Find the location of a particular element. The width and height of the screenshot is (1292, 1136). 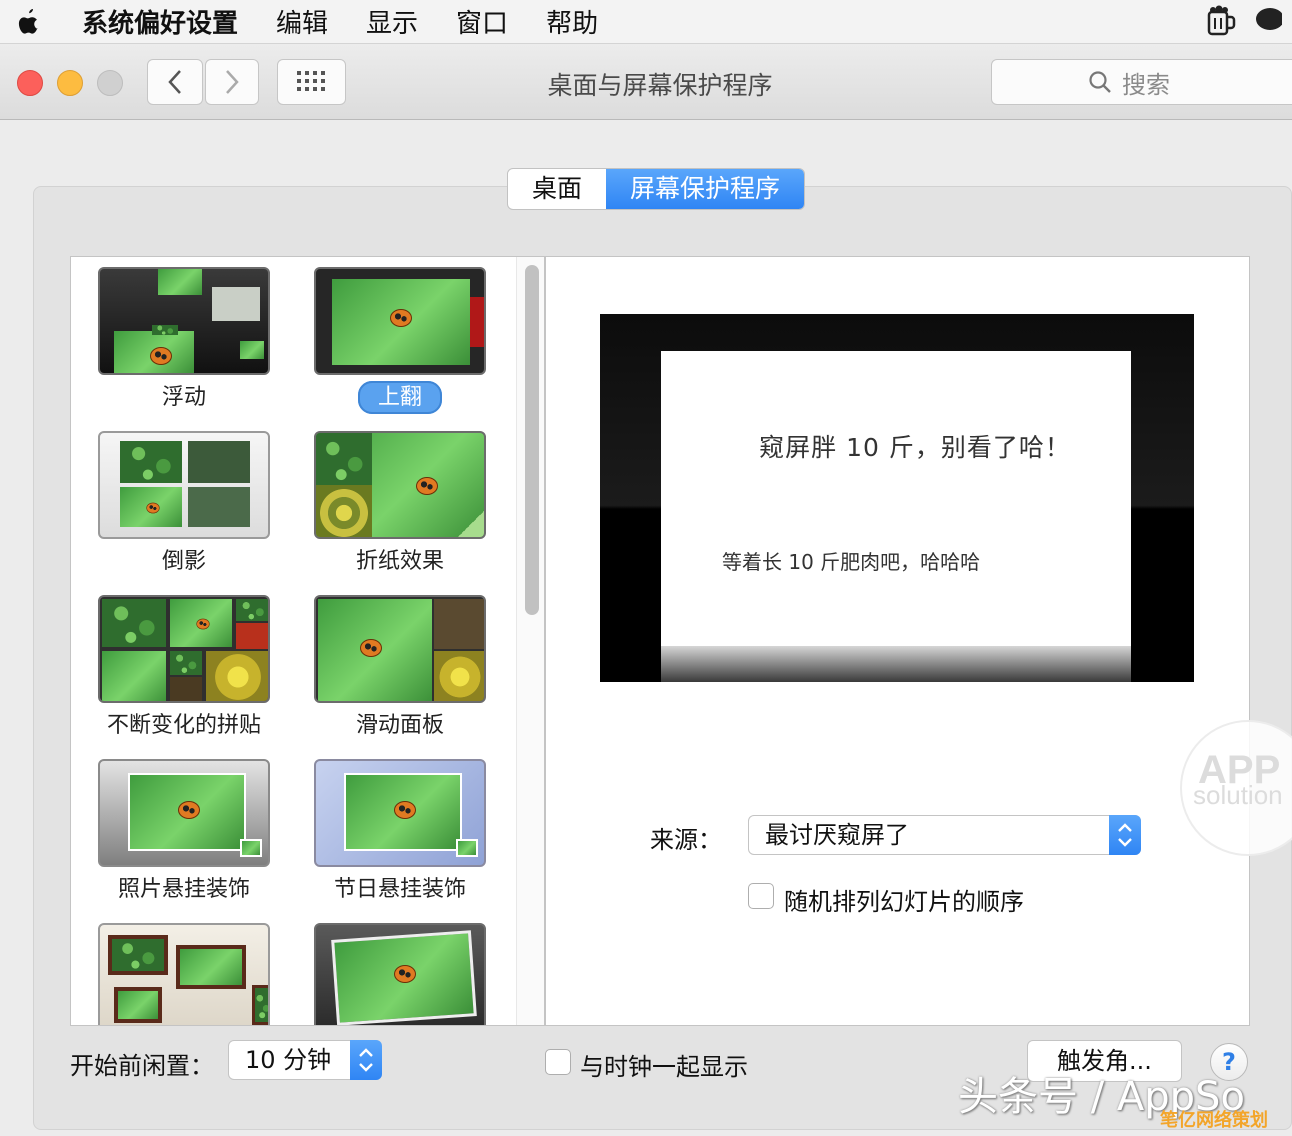

search-placeholder: 搜索 is located at coordinates (1146, 84).